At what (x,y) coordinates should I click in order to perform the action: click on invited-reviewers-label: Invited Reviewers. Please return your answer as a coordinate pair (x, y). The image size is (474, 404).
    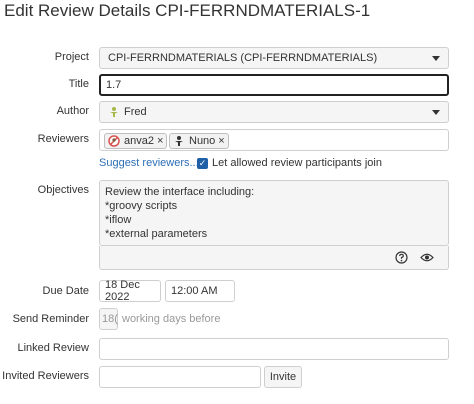
    Looking at the image, I should click on (45, 376).